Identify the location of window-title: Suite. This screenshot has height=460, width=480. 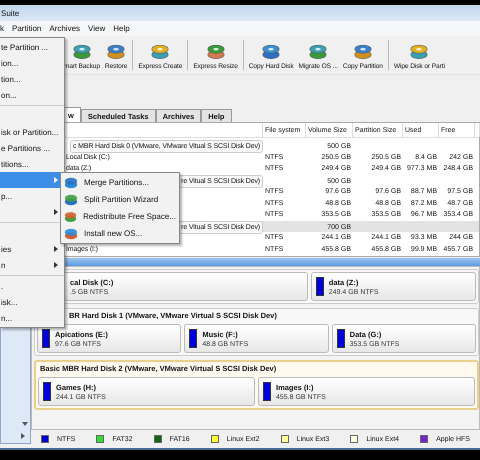
(10, 13).